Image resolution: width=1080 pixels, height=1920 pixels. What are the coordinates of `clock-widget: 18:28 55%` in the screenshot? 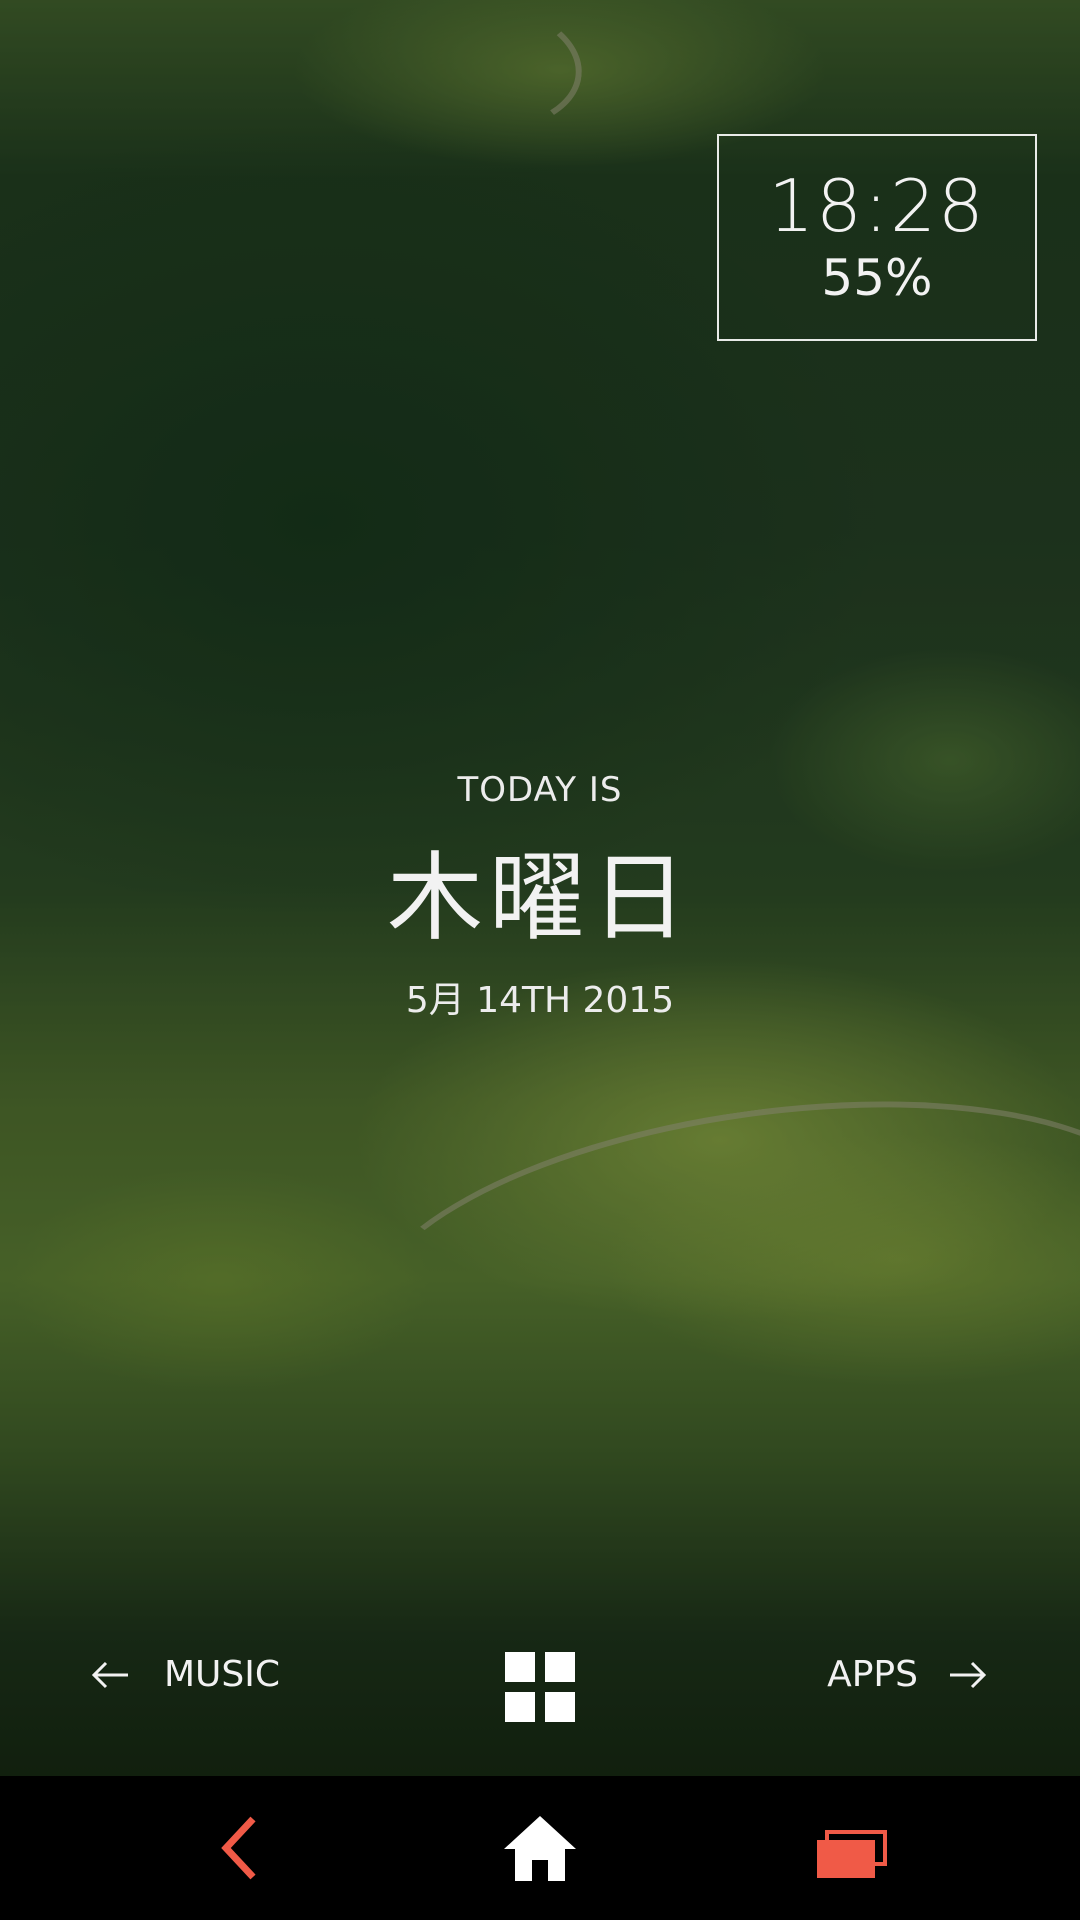 It's located at (877, 237).